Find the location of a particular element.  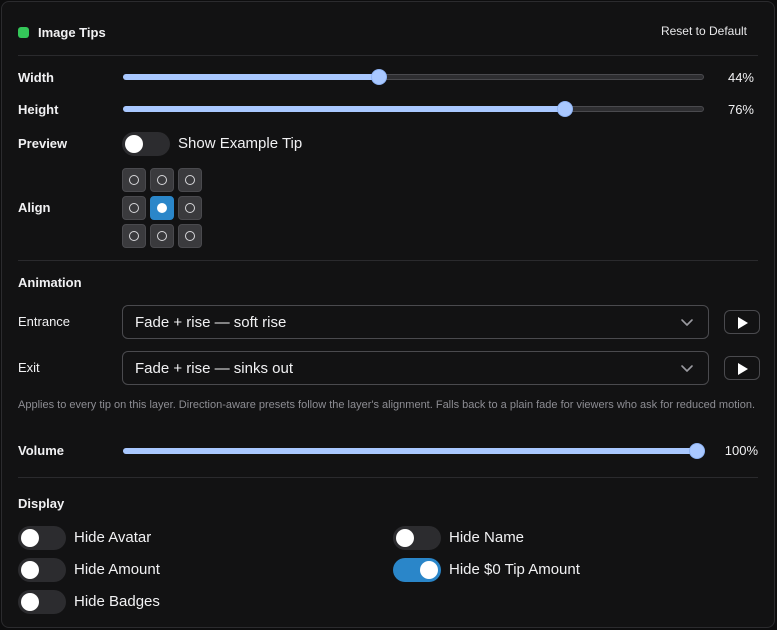

status-dot is located at coordinates (23, 32).